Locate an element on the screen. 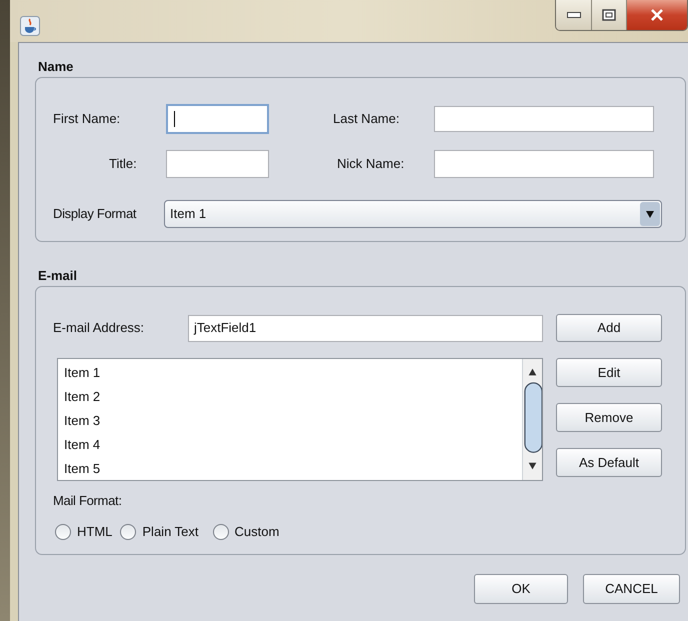 This screenshot has height=621, width=688. display-format-dropdown: Item 1 is located at coordinates (413, 214).